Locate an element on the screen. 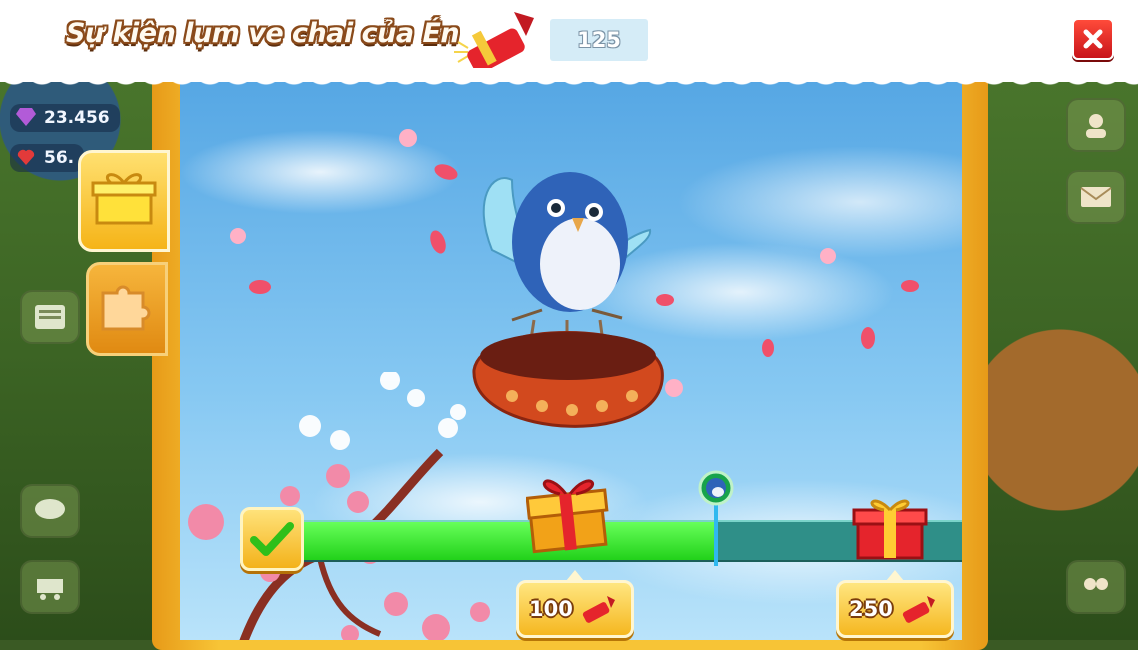 The height and width of the screenshot is (650, 1138). reward-gift-large is located at coordinates (568, 512).